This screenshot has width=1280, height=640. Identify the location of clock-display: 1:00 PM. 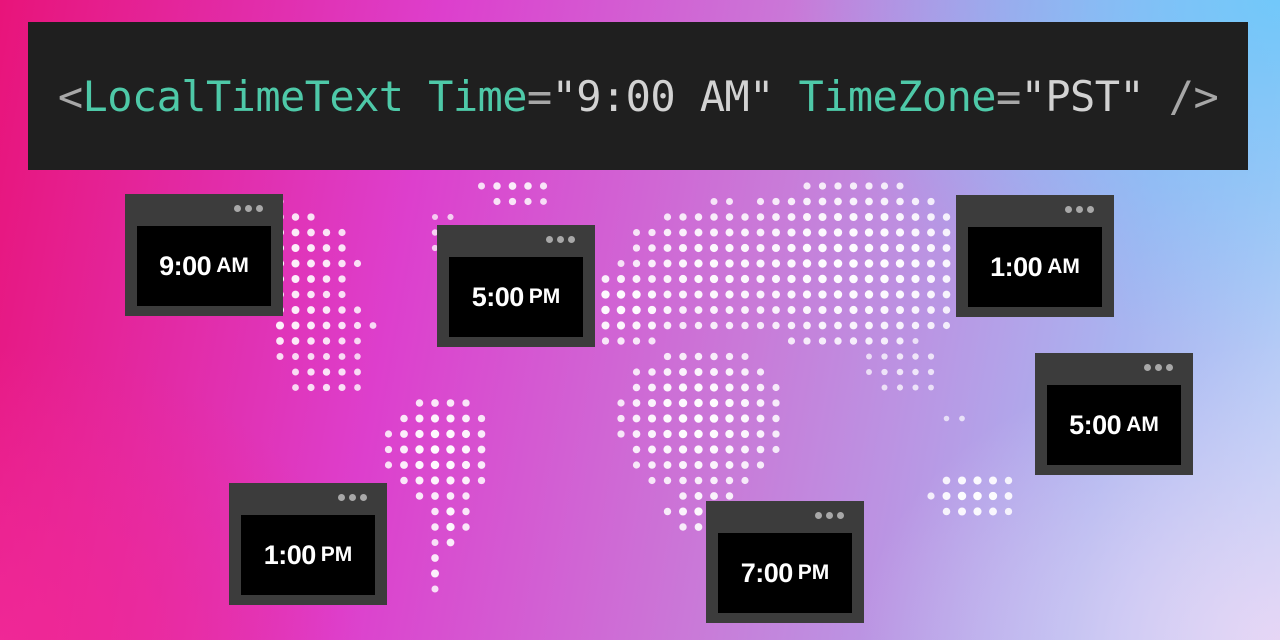
(308, 555).